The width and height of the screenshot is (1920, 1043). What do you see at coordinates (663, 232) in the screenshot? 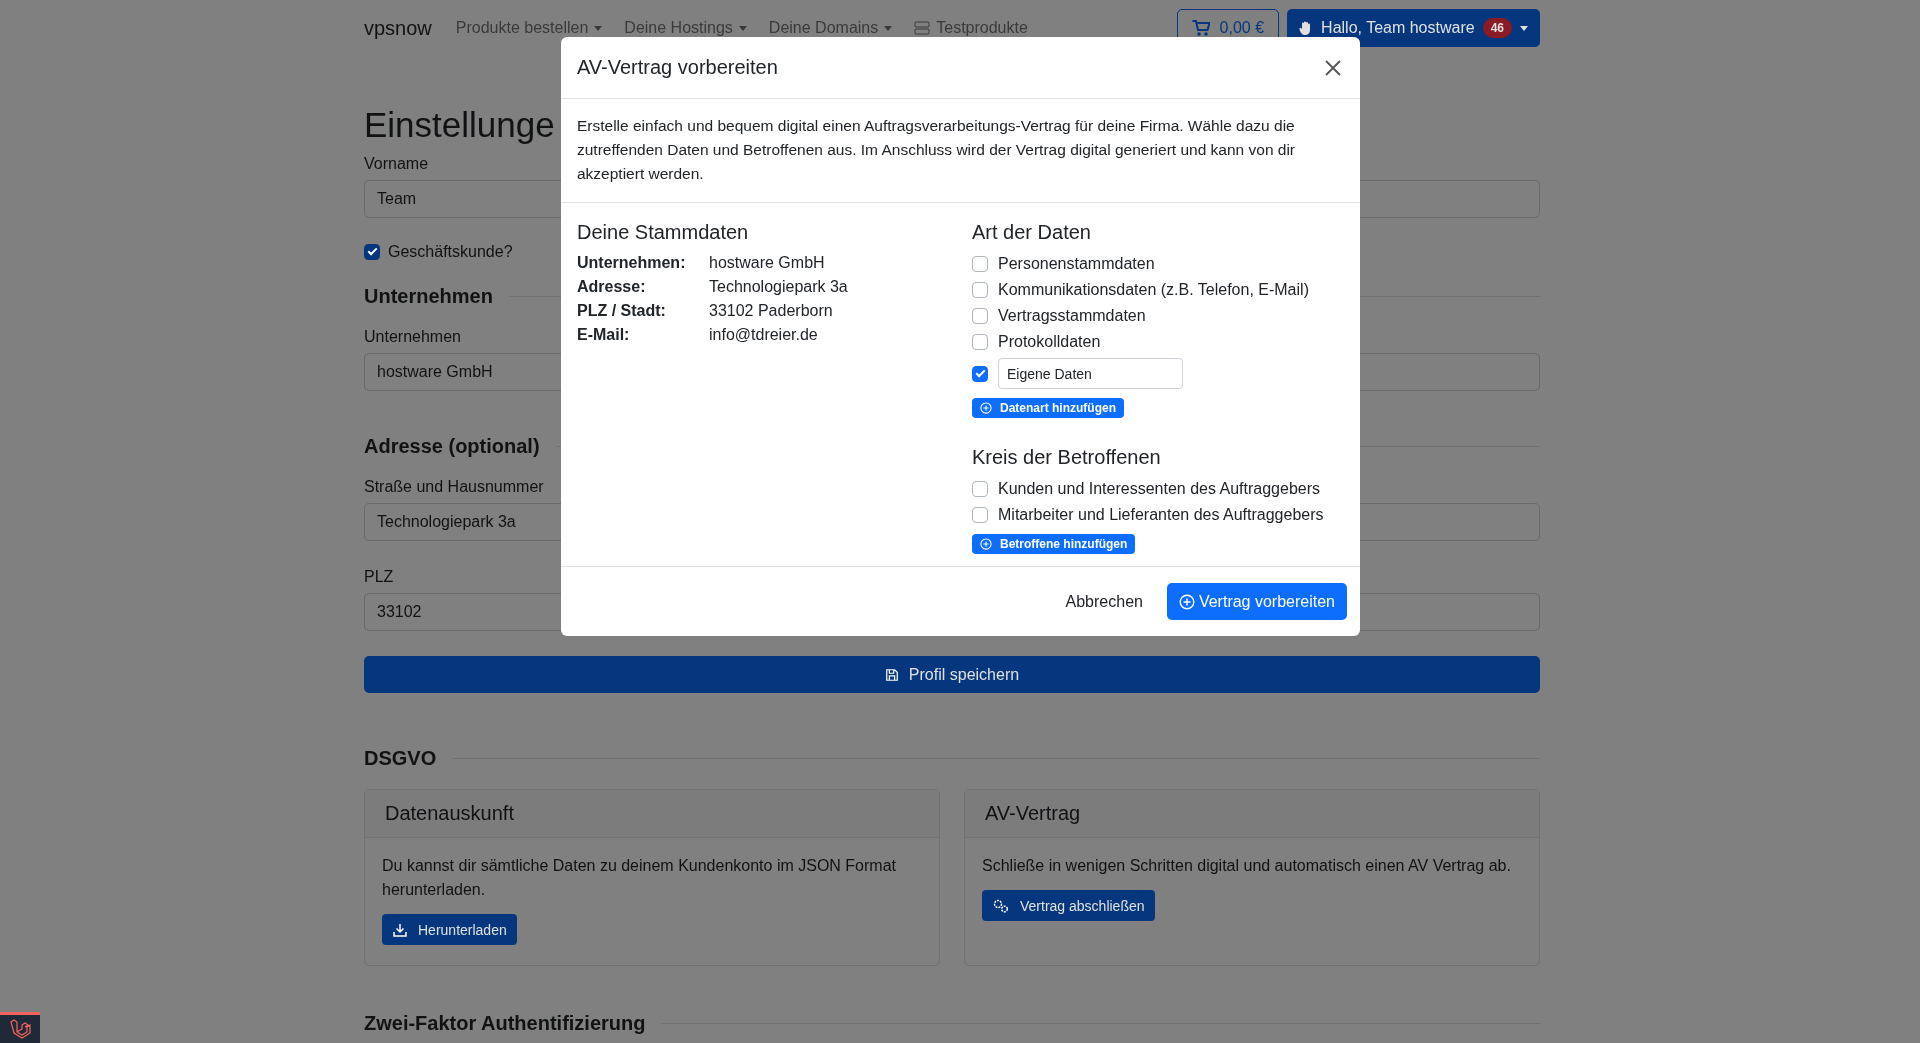
I see `group-heading: Deine Stammdaten` at bounding box center [663, 232].